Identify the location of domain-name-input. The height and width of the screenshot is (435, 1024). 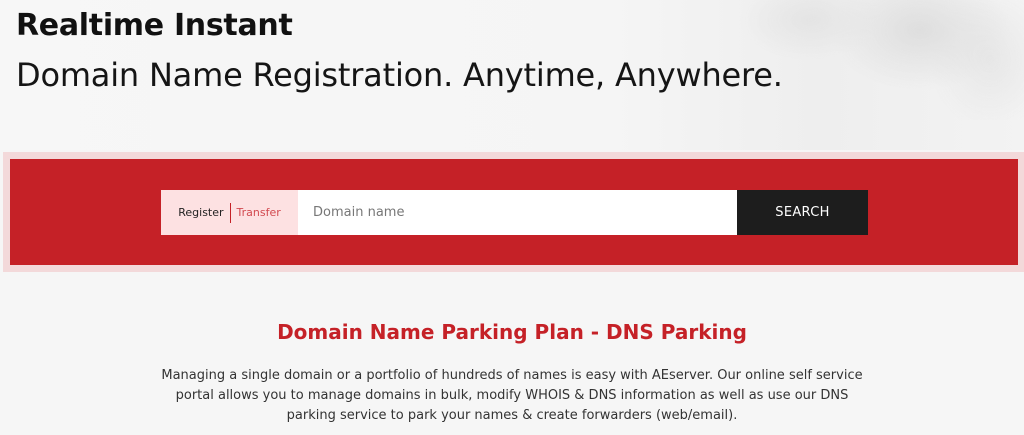
(517, 212).